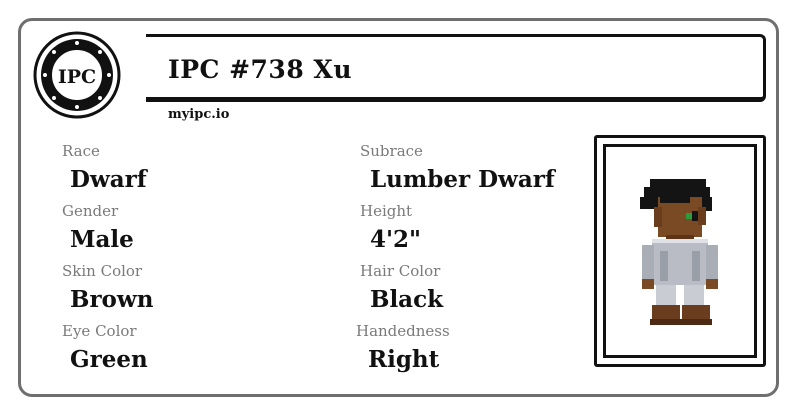  What do you see at coordinates (108, 179) in the screenshot?
I see `race-value: Dwarf` at bounding box center [108, 179].